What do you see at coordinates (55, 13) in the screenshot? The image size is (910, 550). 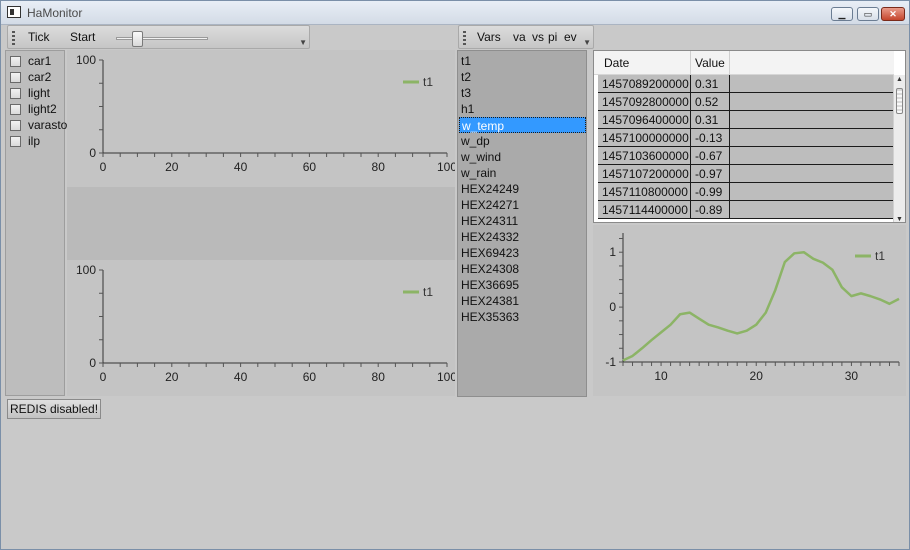 I see `window-title: HaMonitor` at bounding box center [55, 13].